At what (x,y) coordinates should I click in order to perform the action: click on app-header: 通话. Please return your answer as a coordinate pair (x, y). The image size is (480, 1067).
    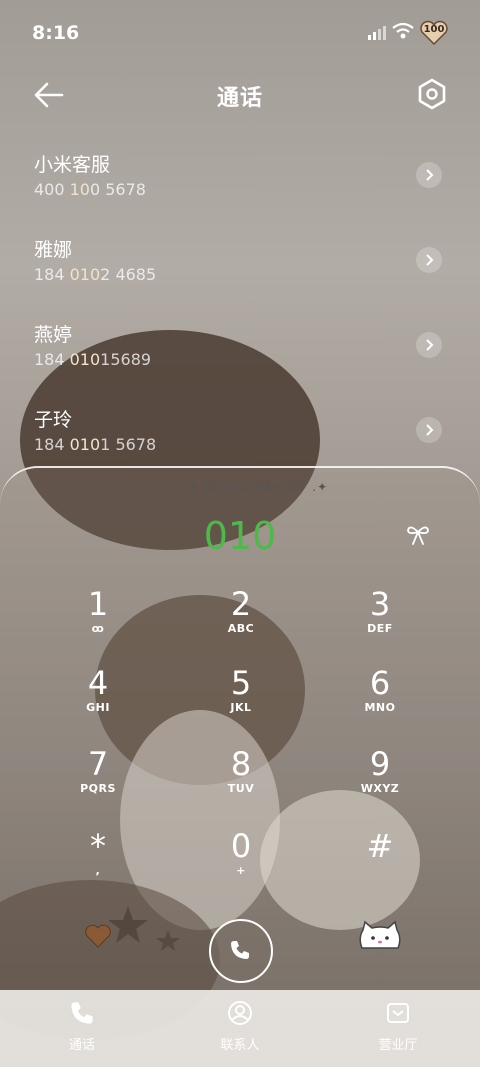
    Looking at the image, I should click on (240, 95).